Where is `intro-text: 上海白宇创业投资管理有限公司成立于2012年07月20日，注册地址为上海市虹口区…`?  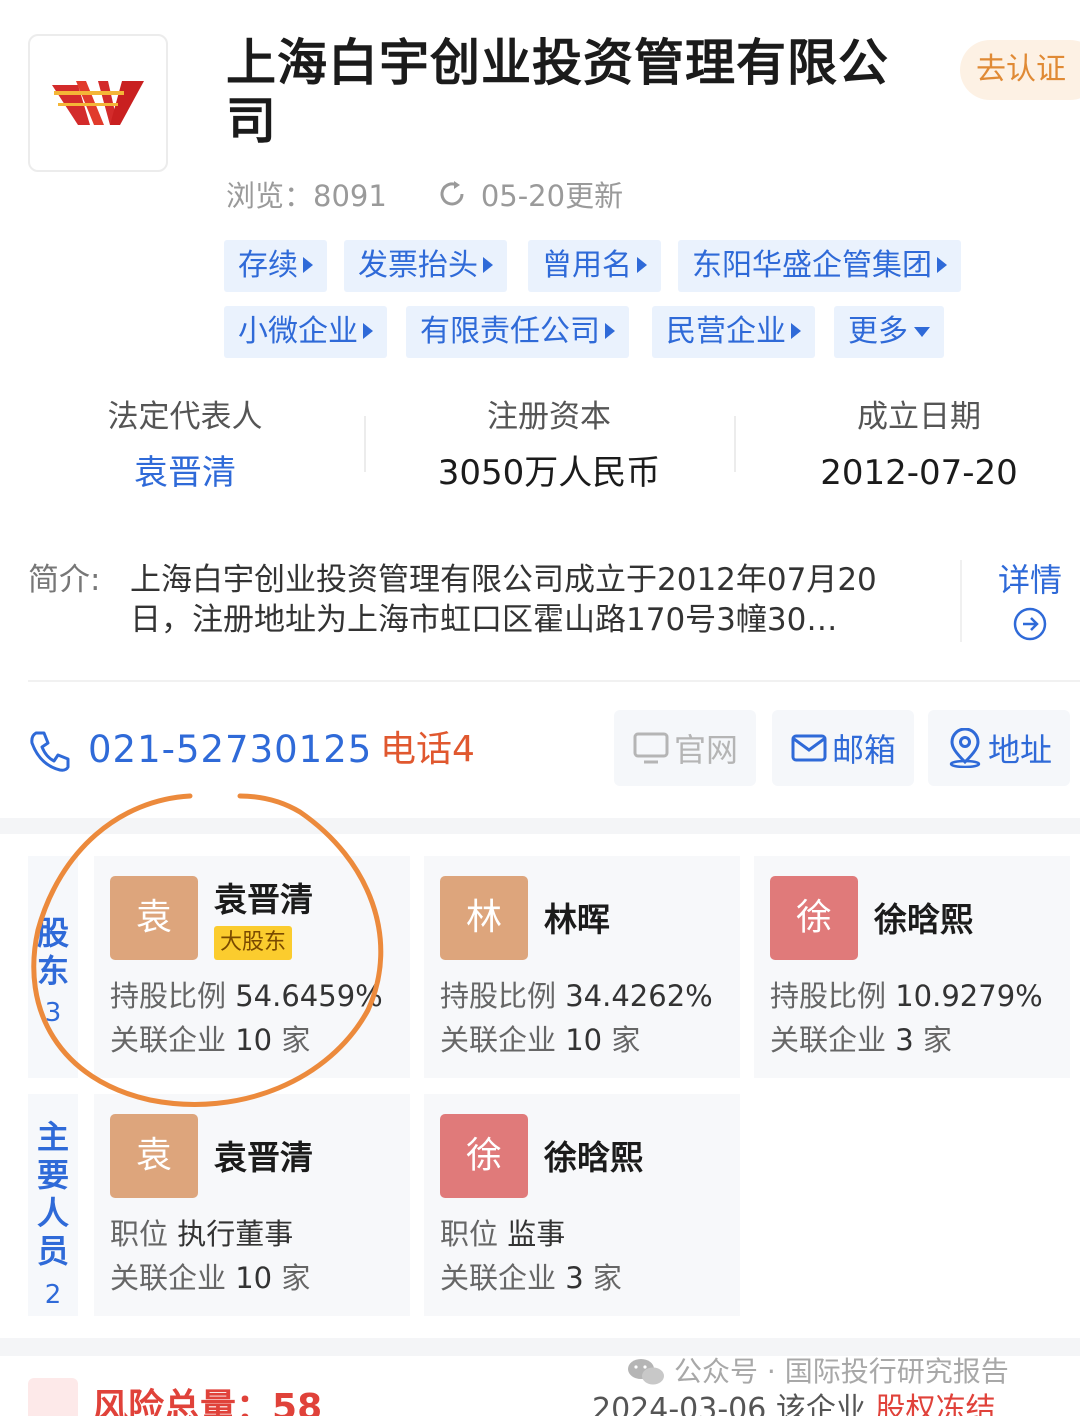 intro-text: 上海白宇创业投资管理有限公司成立于2012年07月20日，注册地址为上海市虹口区… is located at coordinates (530, 600).